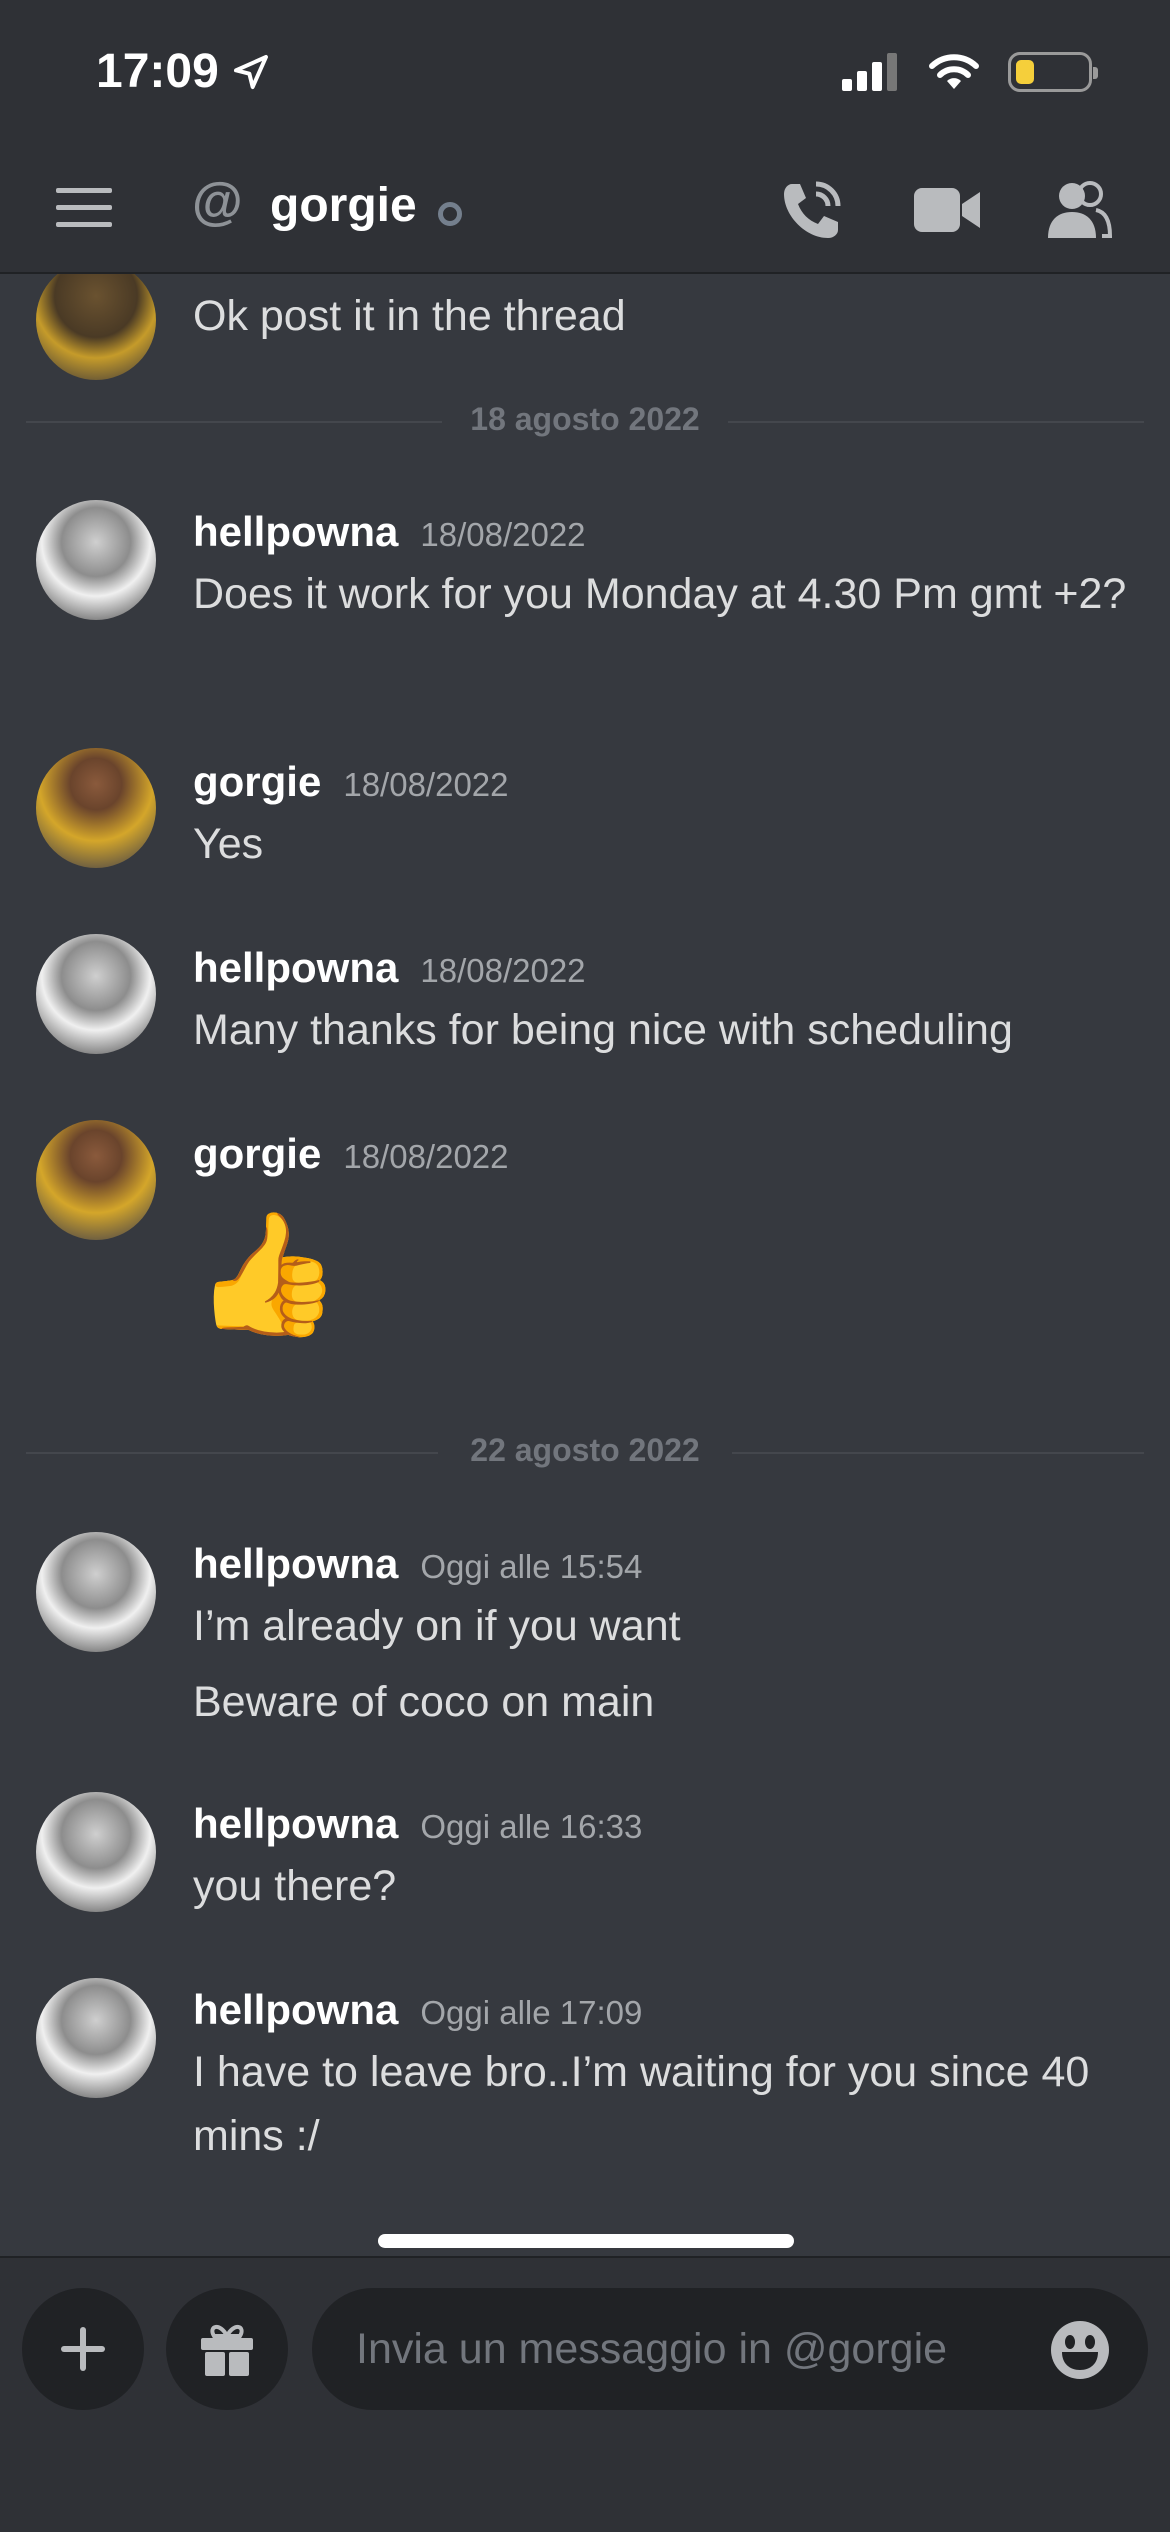 This screenshot has width=1170, height=2532. What do you see at coordinates (343, 205) in the screenshot?
I see `channel-title: gorgie` at bounding box center [343, 205].